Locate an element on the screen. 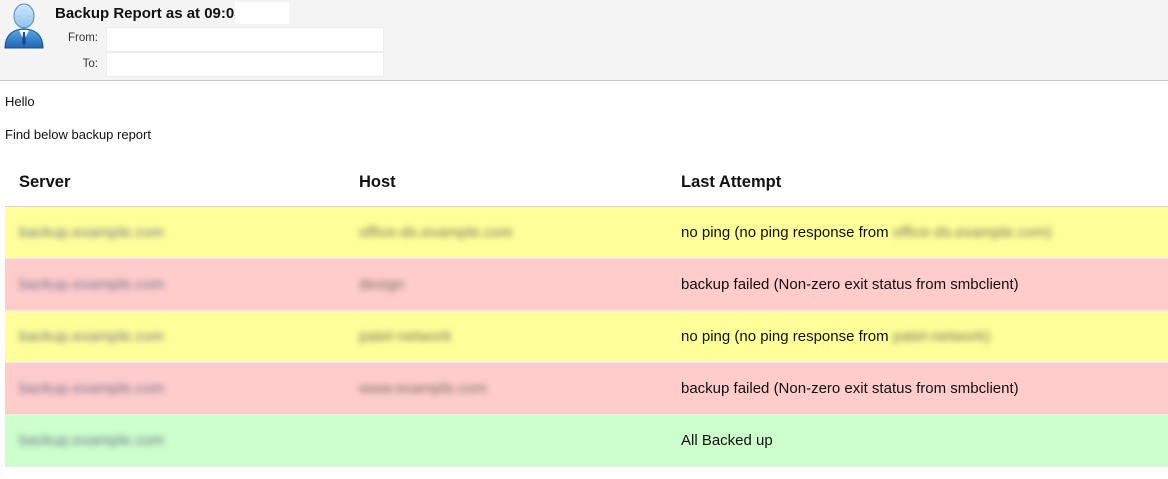 This screenshot has width=1168, height=479. host-cell: design is located at coordinates (503, 284).